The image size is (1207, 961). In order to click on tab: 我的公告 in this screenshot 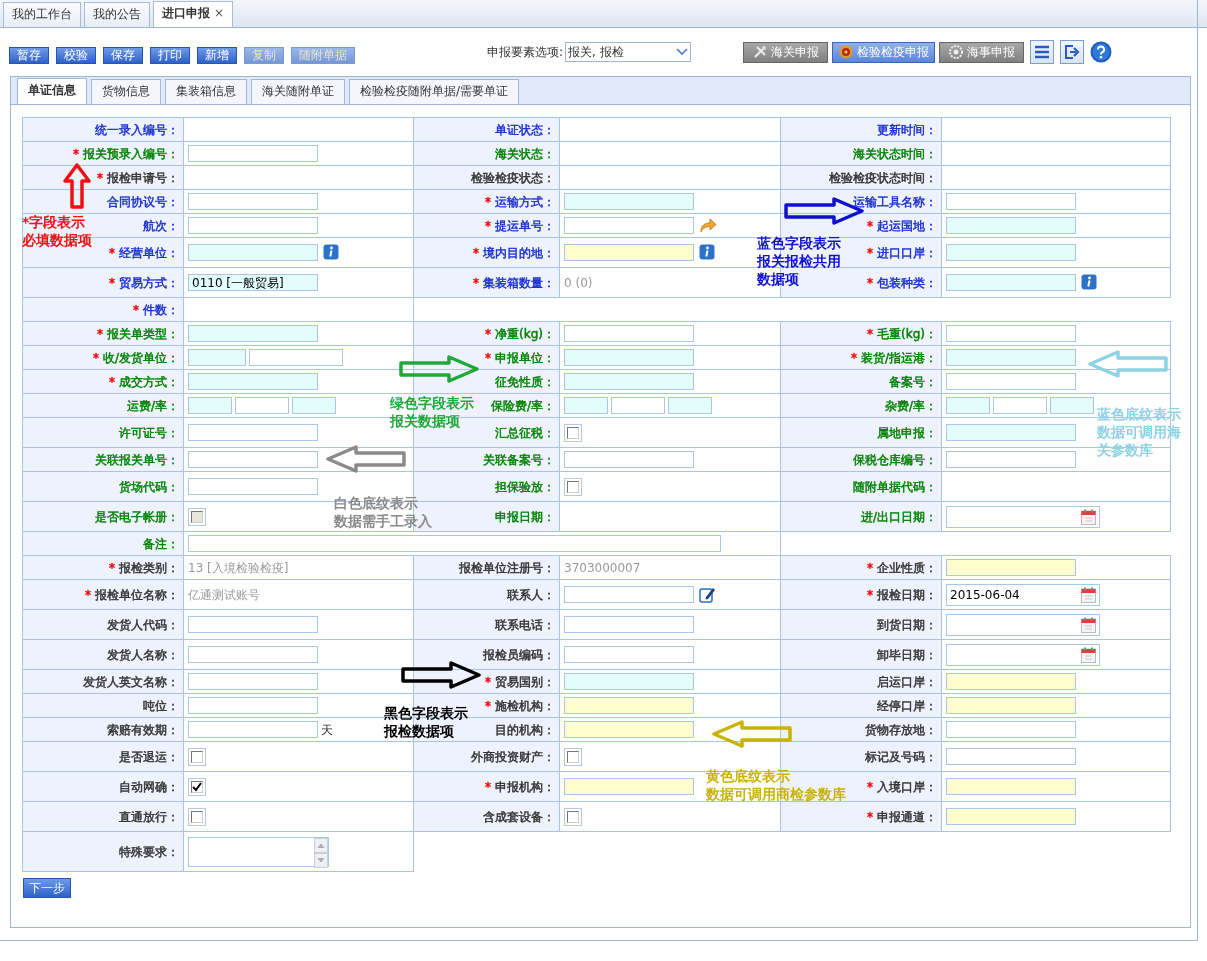, I will do `click(117, 14)`.